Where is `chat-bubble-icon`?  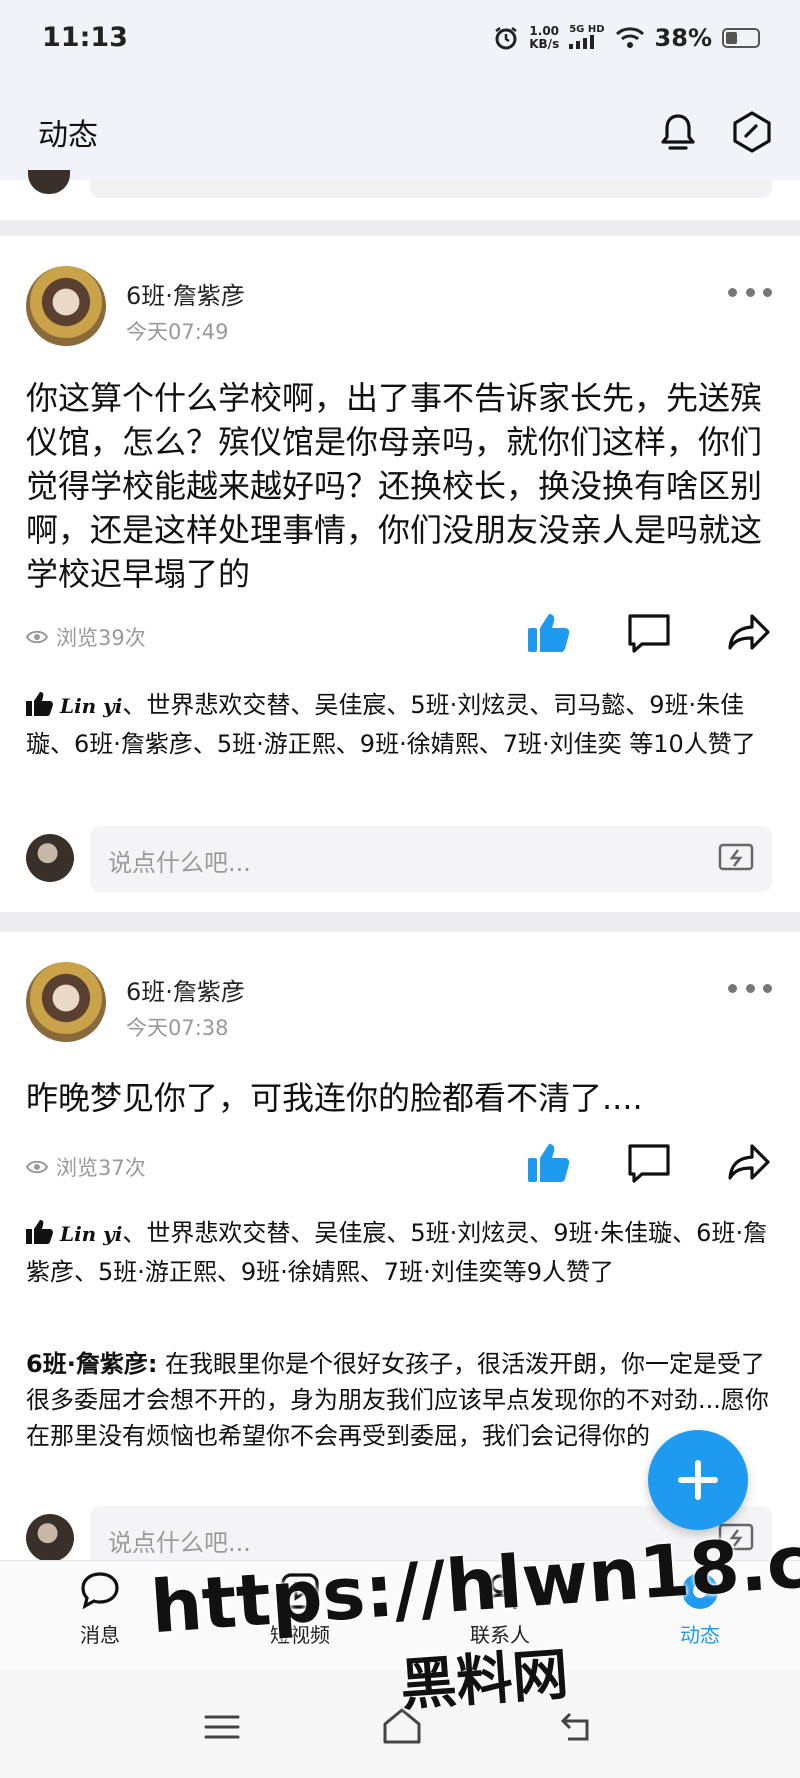 chat-bubble-icon is located at coordinates (100, 1591).